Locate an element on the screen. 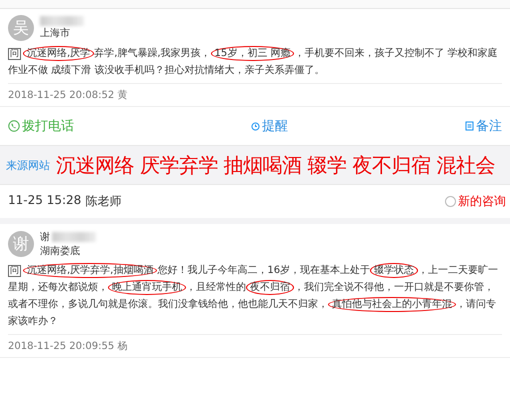 The image size is (510, 400). avatar-circle: 谢 is located at coordinates (21, 244).